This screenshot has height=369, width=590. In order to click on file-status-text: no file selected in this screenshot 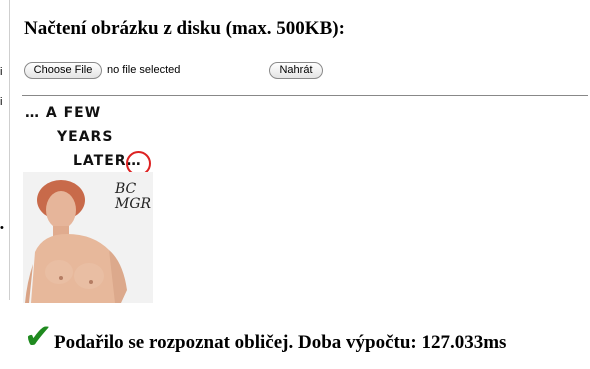, I will do `click(144, 70)`.